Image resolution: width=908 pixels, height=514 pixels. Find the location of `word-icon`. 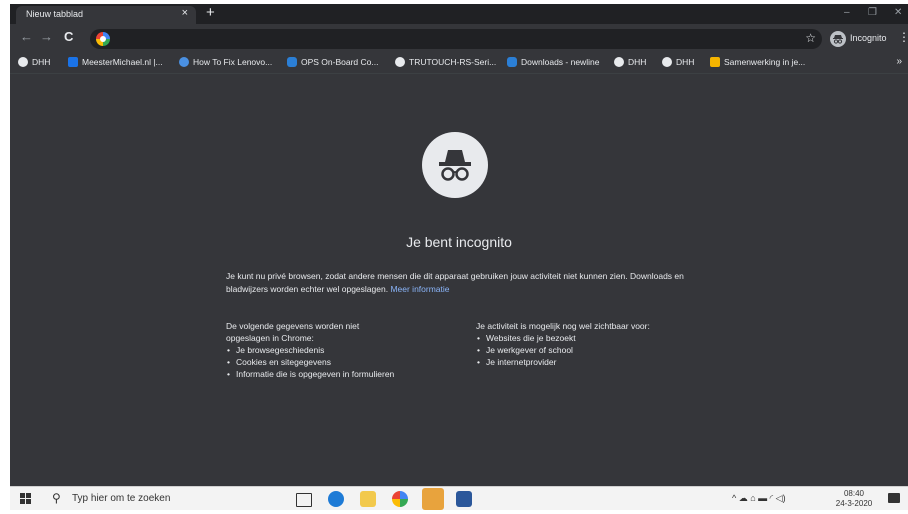

word-icon is located at coordinates (464, 499).